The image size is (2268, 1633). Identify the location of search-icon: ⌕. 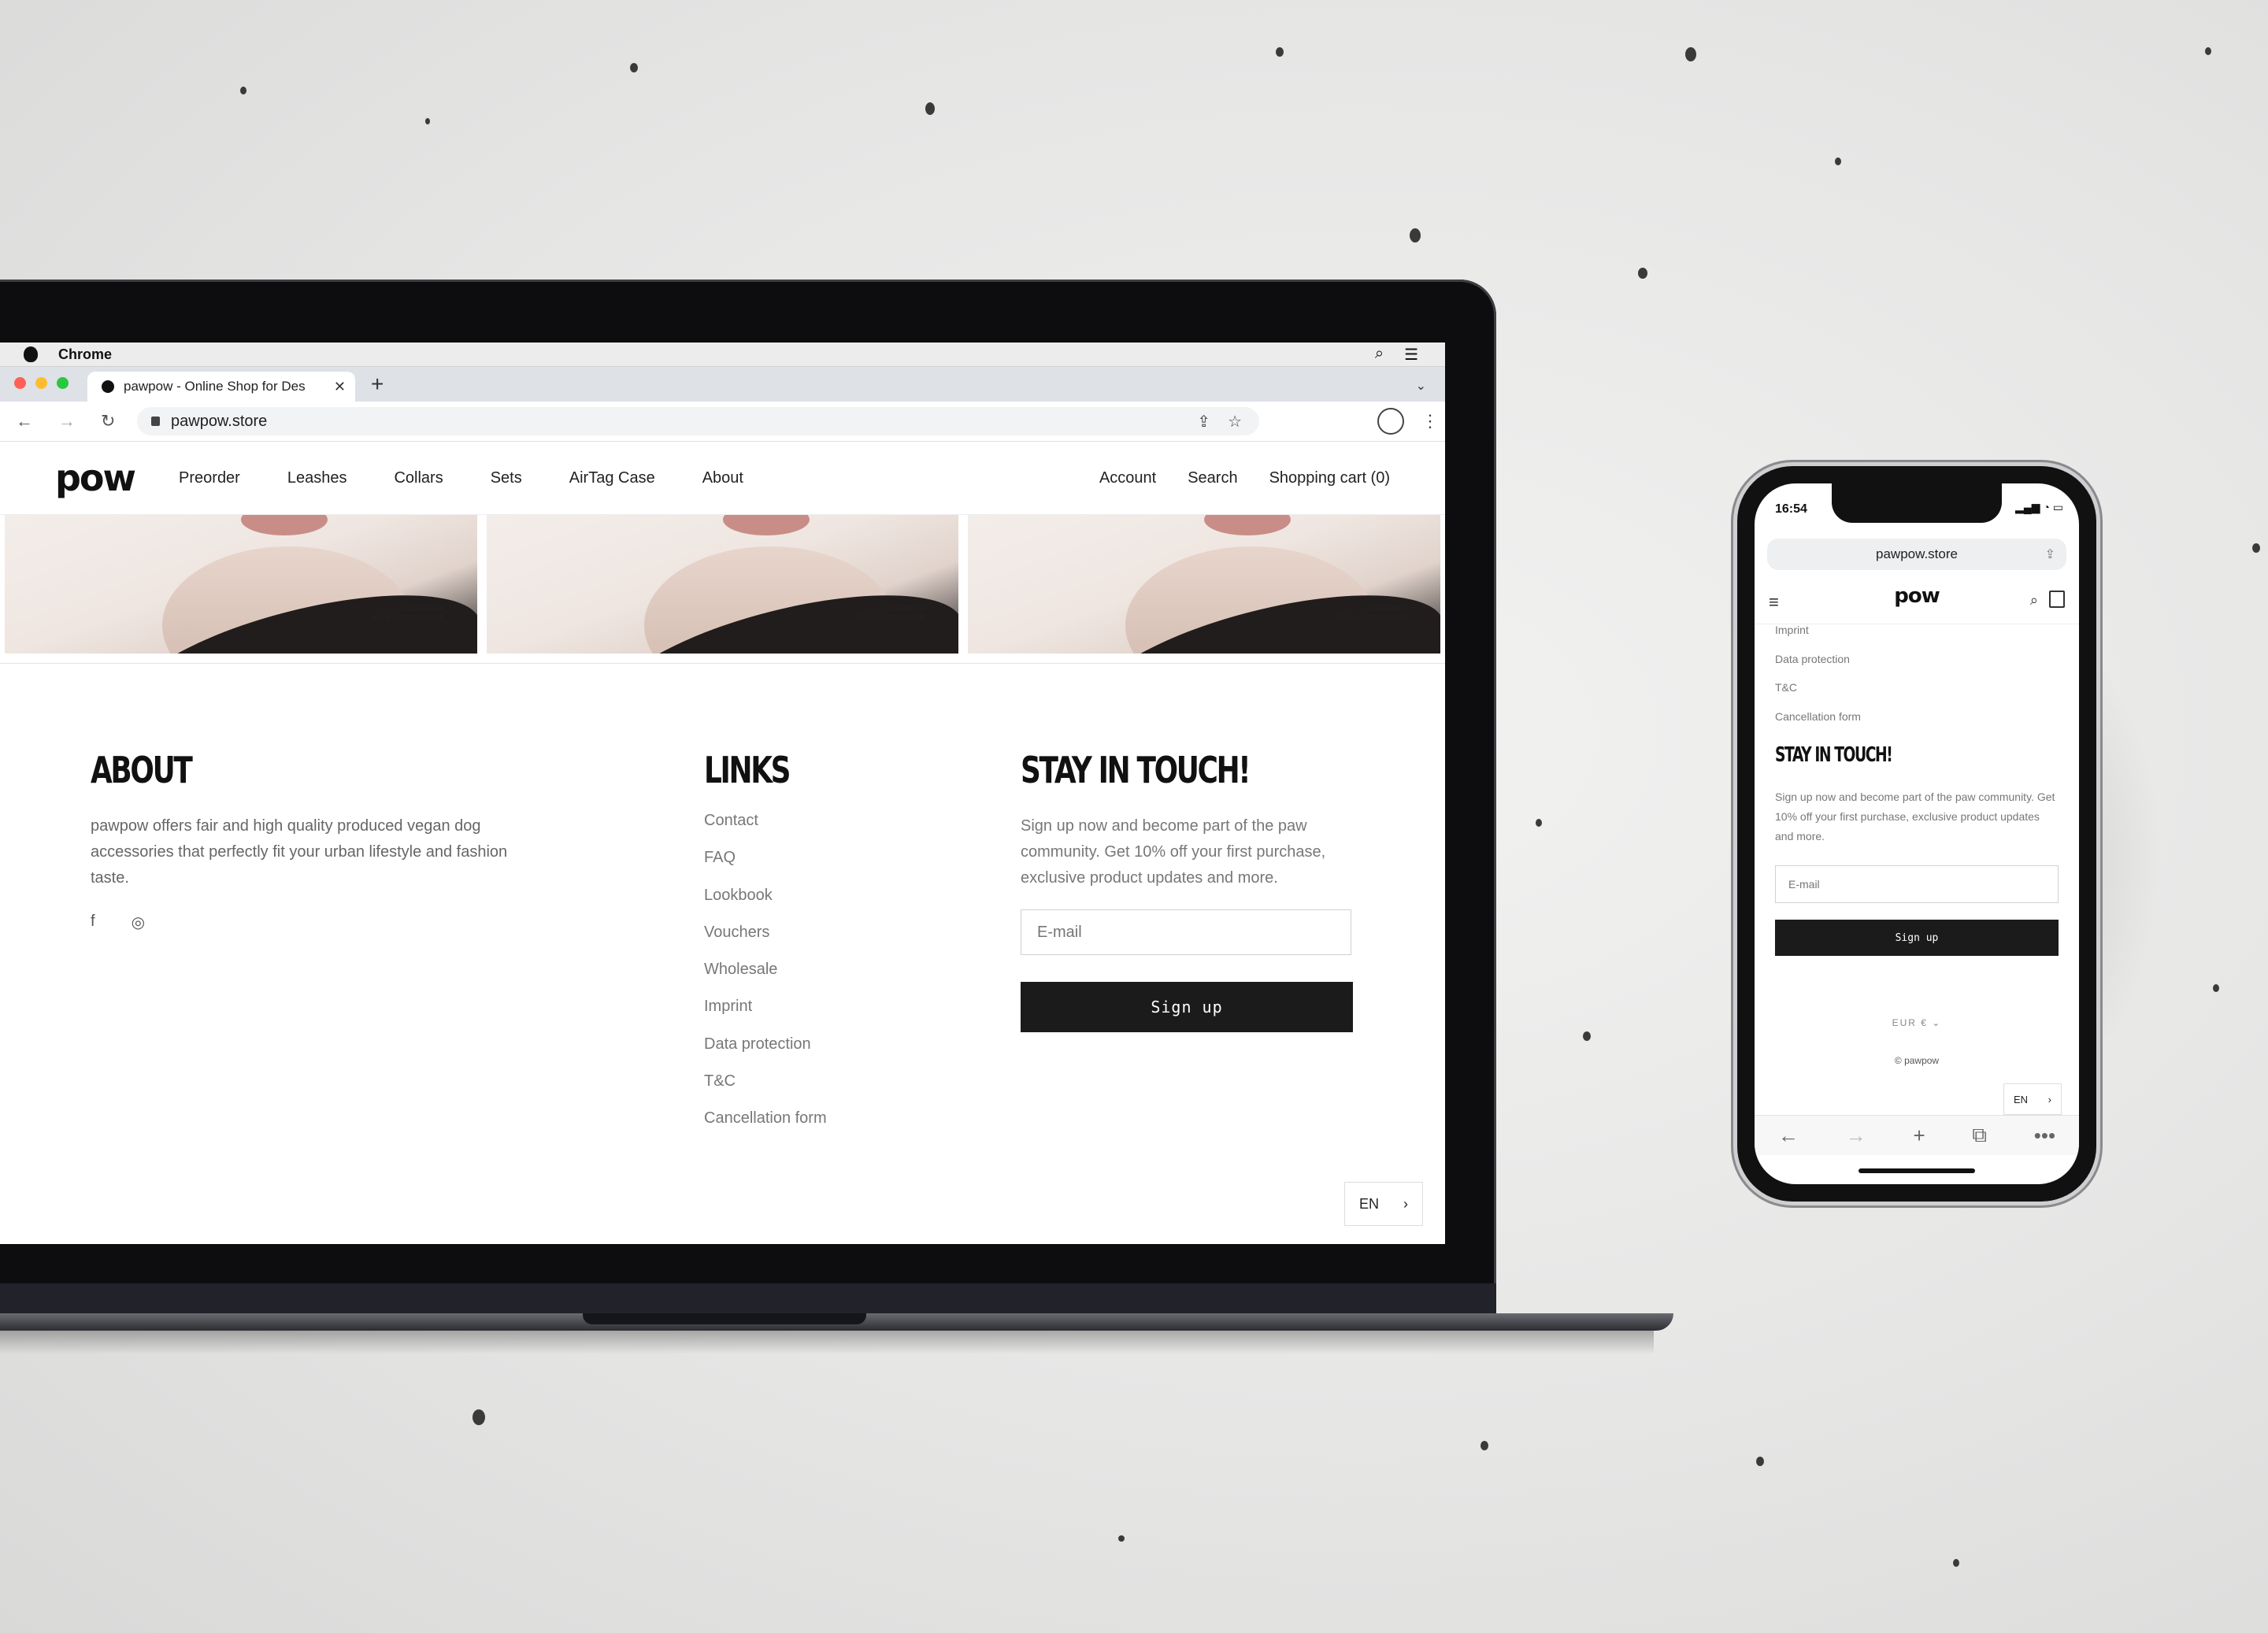
(2034, 600).